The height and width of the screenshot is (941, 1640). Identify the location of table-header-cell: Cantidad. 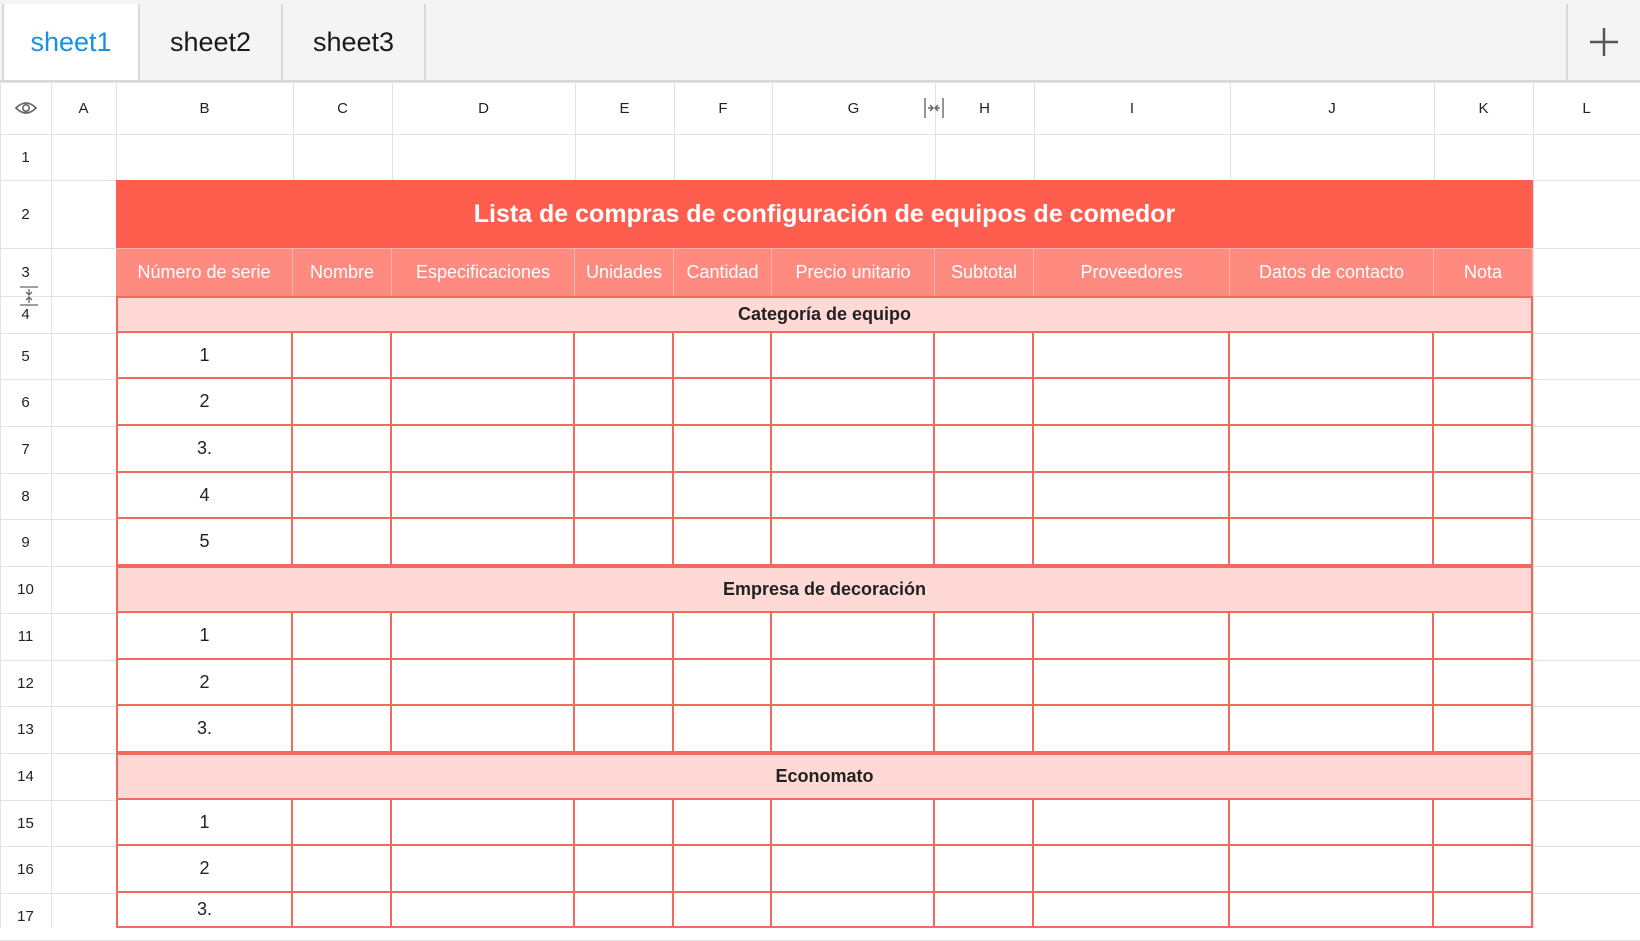
(723, 272).